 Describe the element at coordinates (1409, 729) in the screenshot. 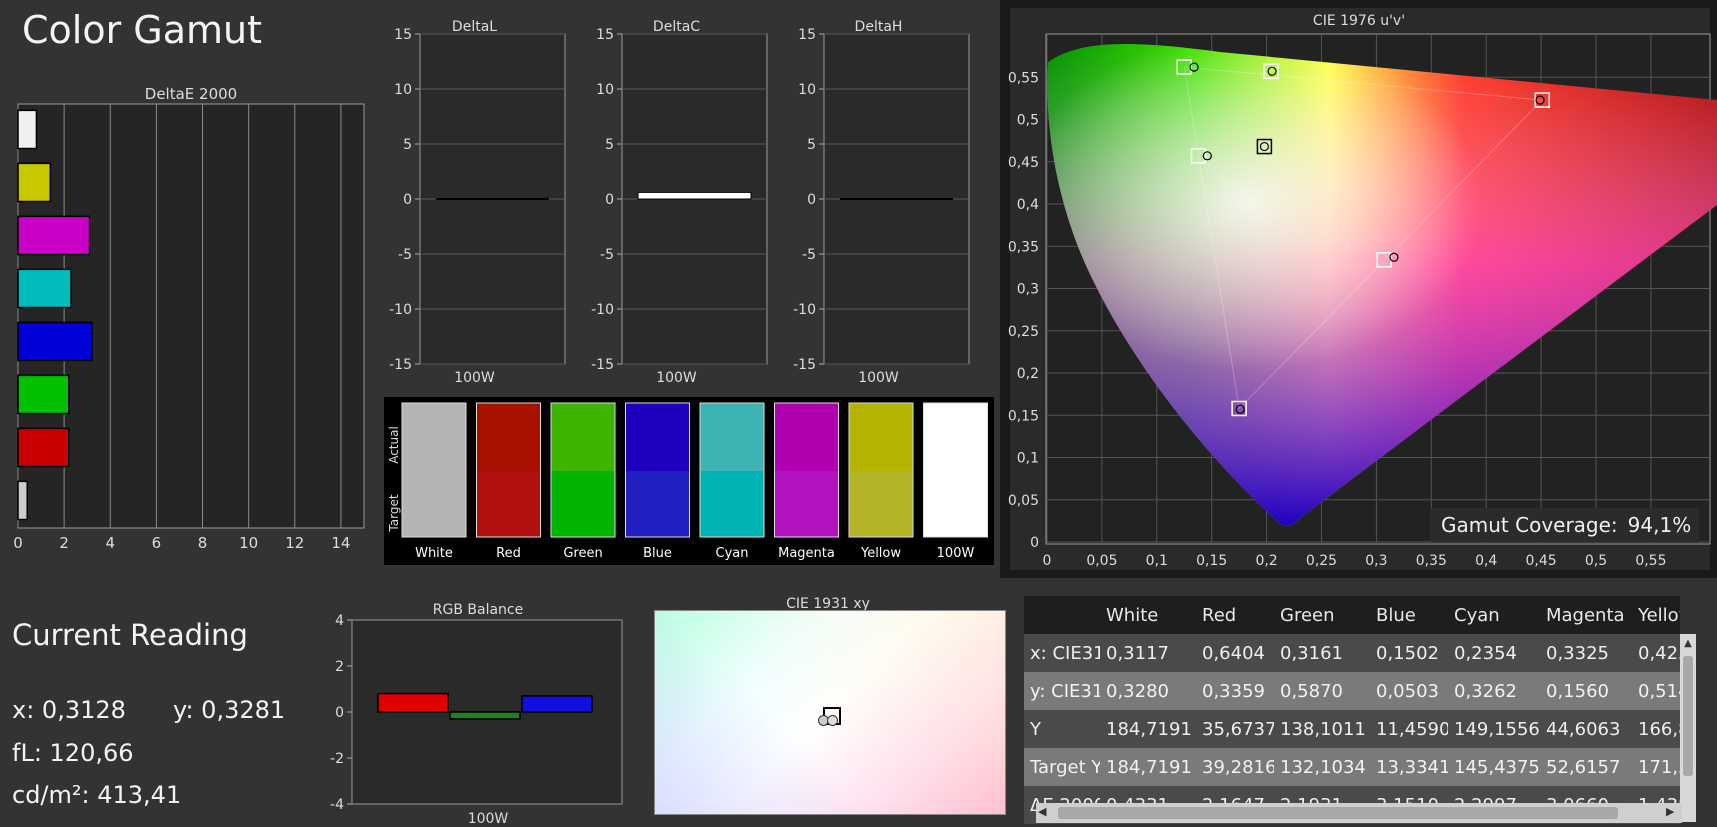

I see `table-cell: 11,4590` at that location.